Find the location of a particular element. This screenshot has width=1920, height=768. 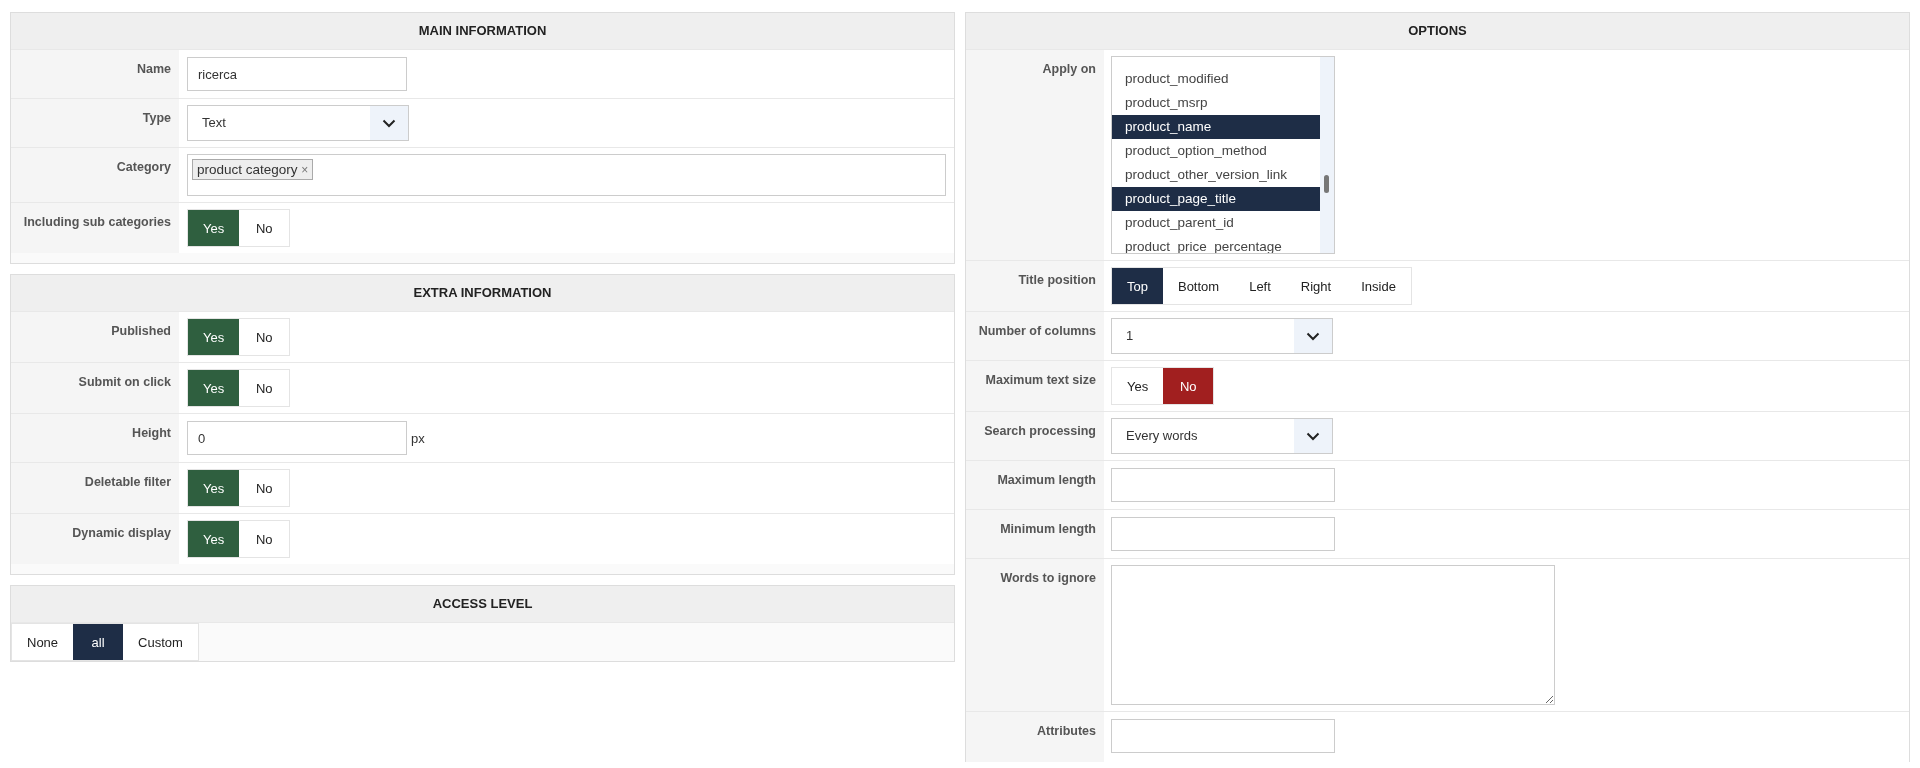

field-label: Words to ignore is located at coordinates (1035, 635).